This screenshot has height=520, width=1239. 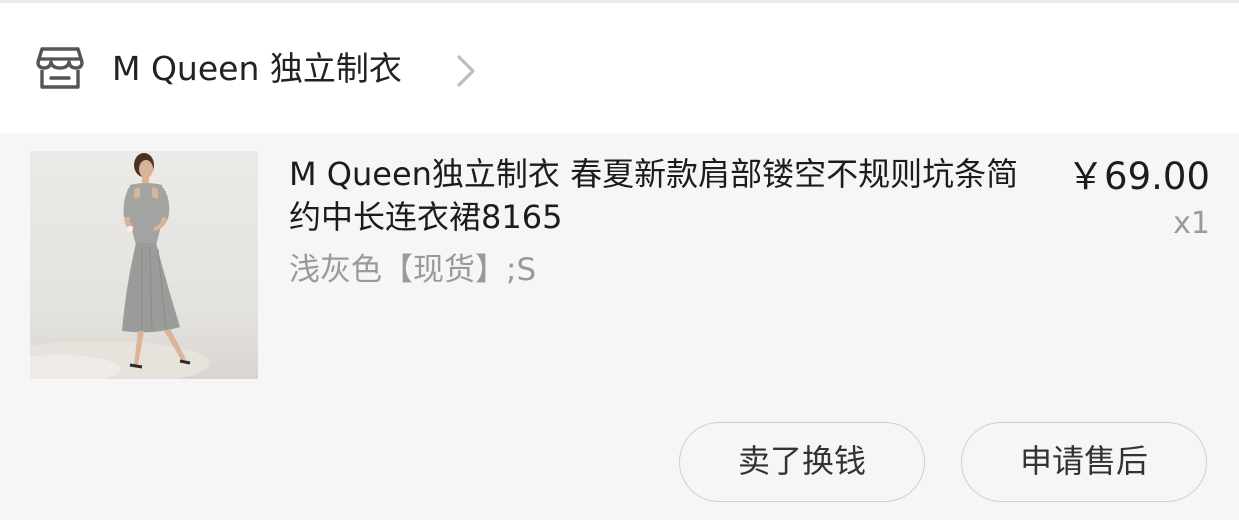 What do you see at coordinates (413, 270) in the screenshot?
I see `product-variant: 浅灰色【现货】;S` at bounding box center [413, 270].